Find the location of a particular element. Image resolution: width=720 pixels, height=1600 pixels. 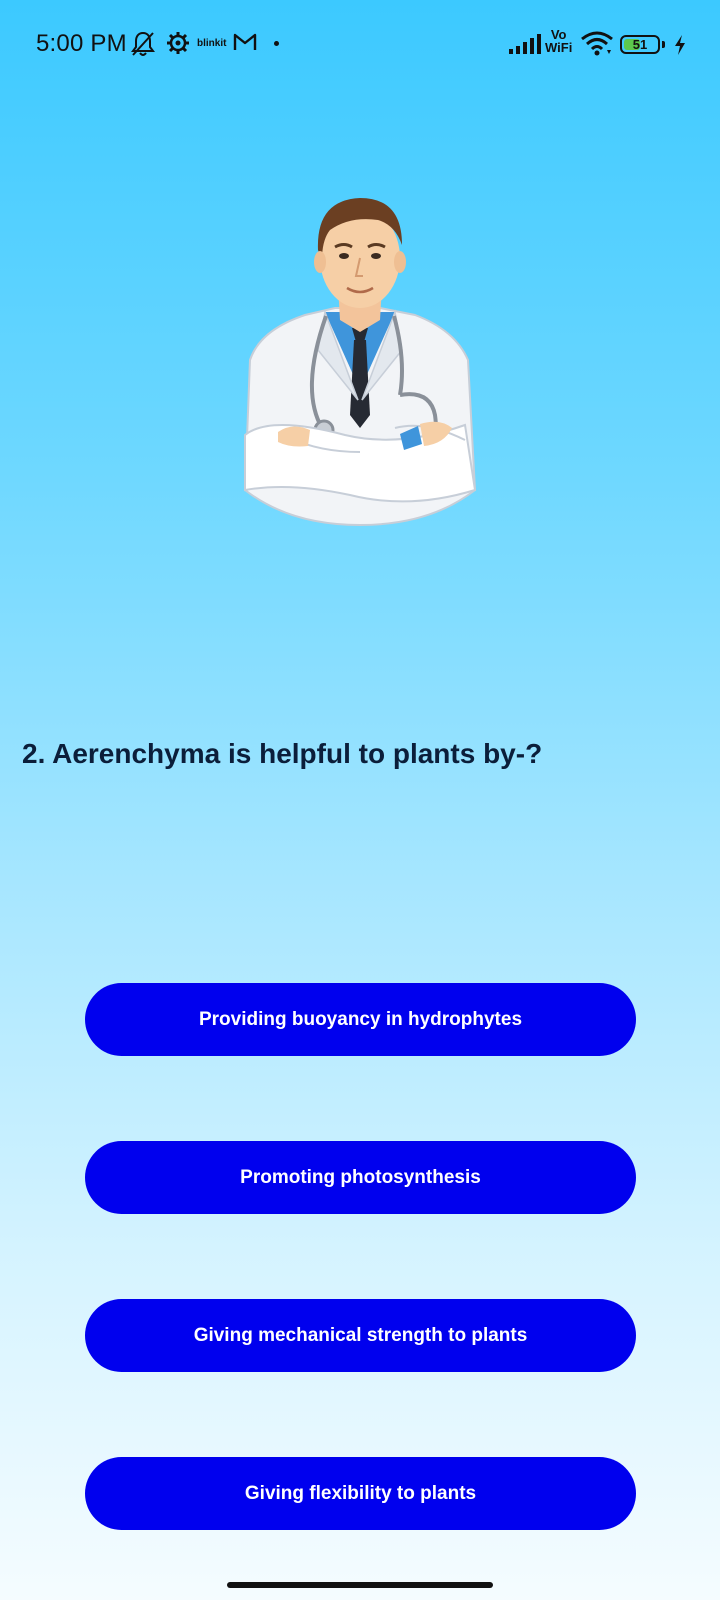

vowifi-icon: Vo WiFi is located at coordinates (558, 41).